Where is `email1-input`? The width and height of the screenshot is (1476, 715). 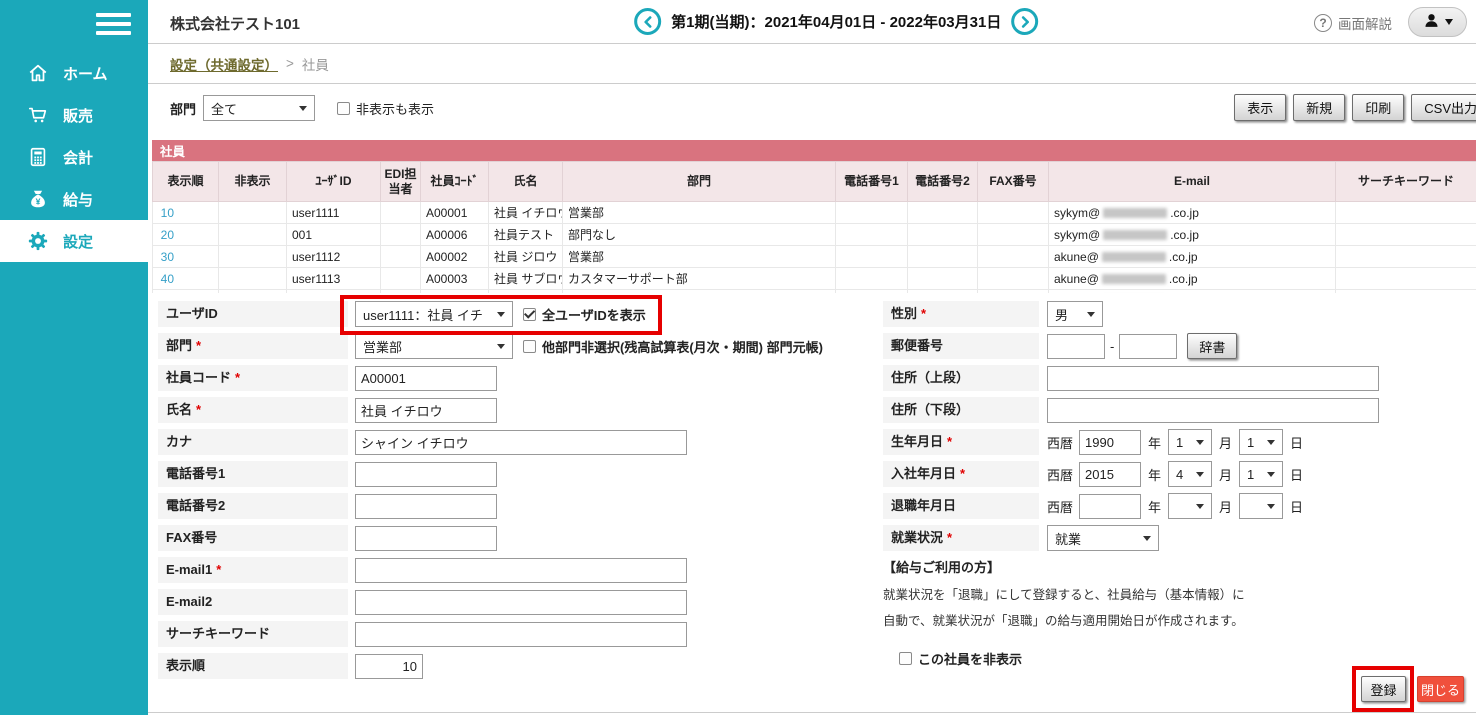
email1-input is located at coordinates (521, 570).